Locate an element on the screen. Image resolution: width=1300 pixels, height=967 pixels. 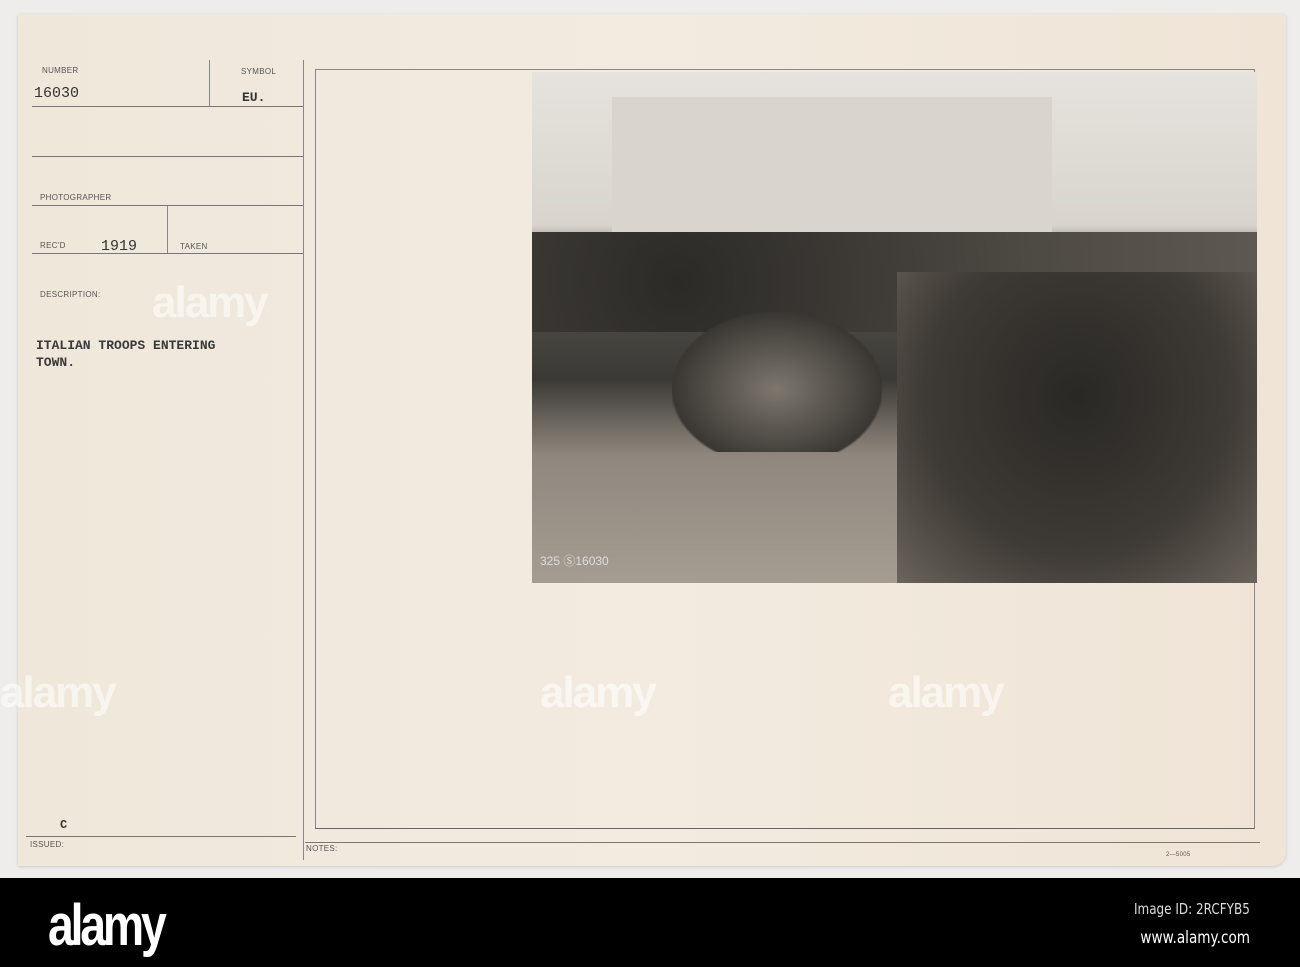
symbol-value: EU. is located at coordinates (254, 97).